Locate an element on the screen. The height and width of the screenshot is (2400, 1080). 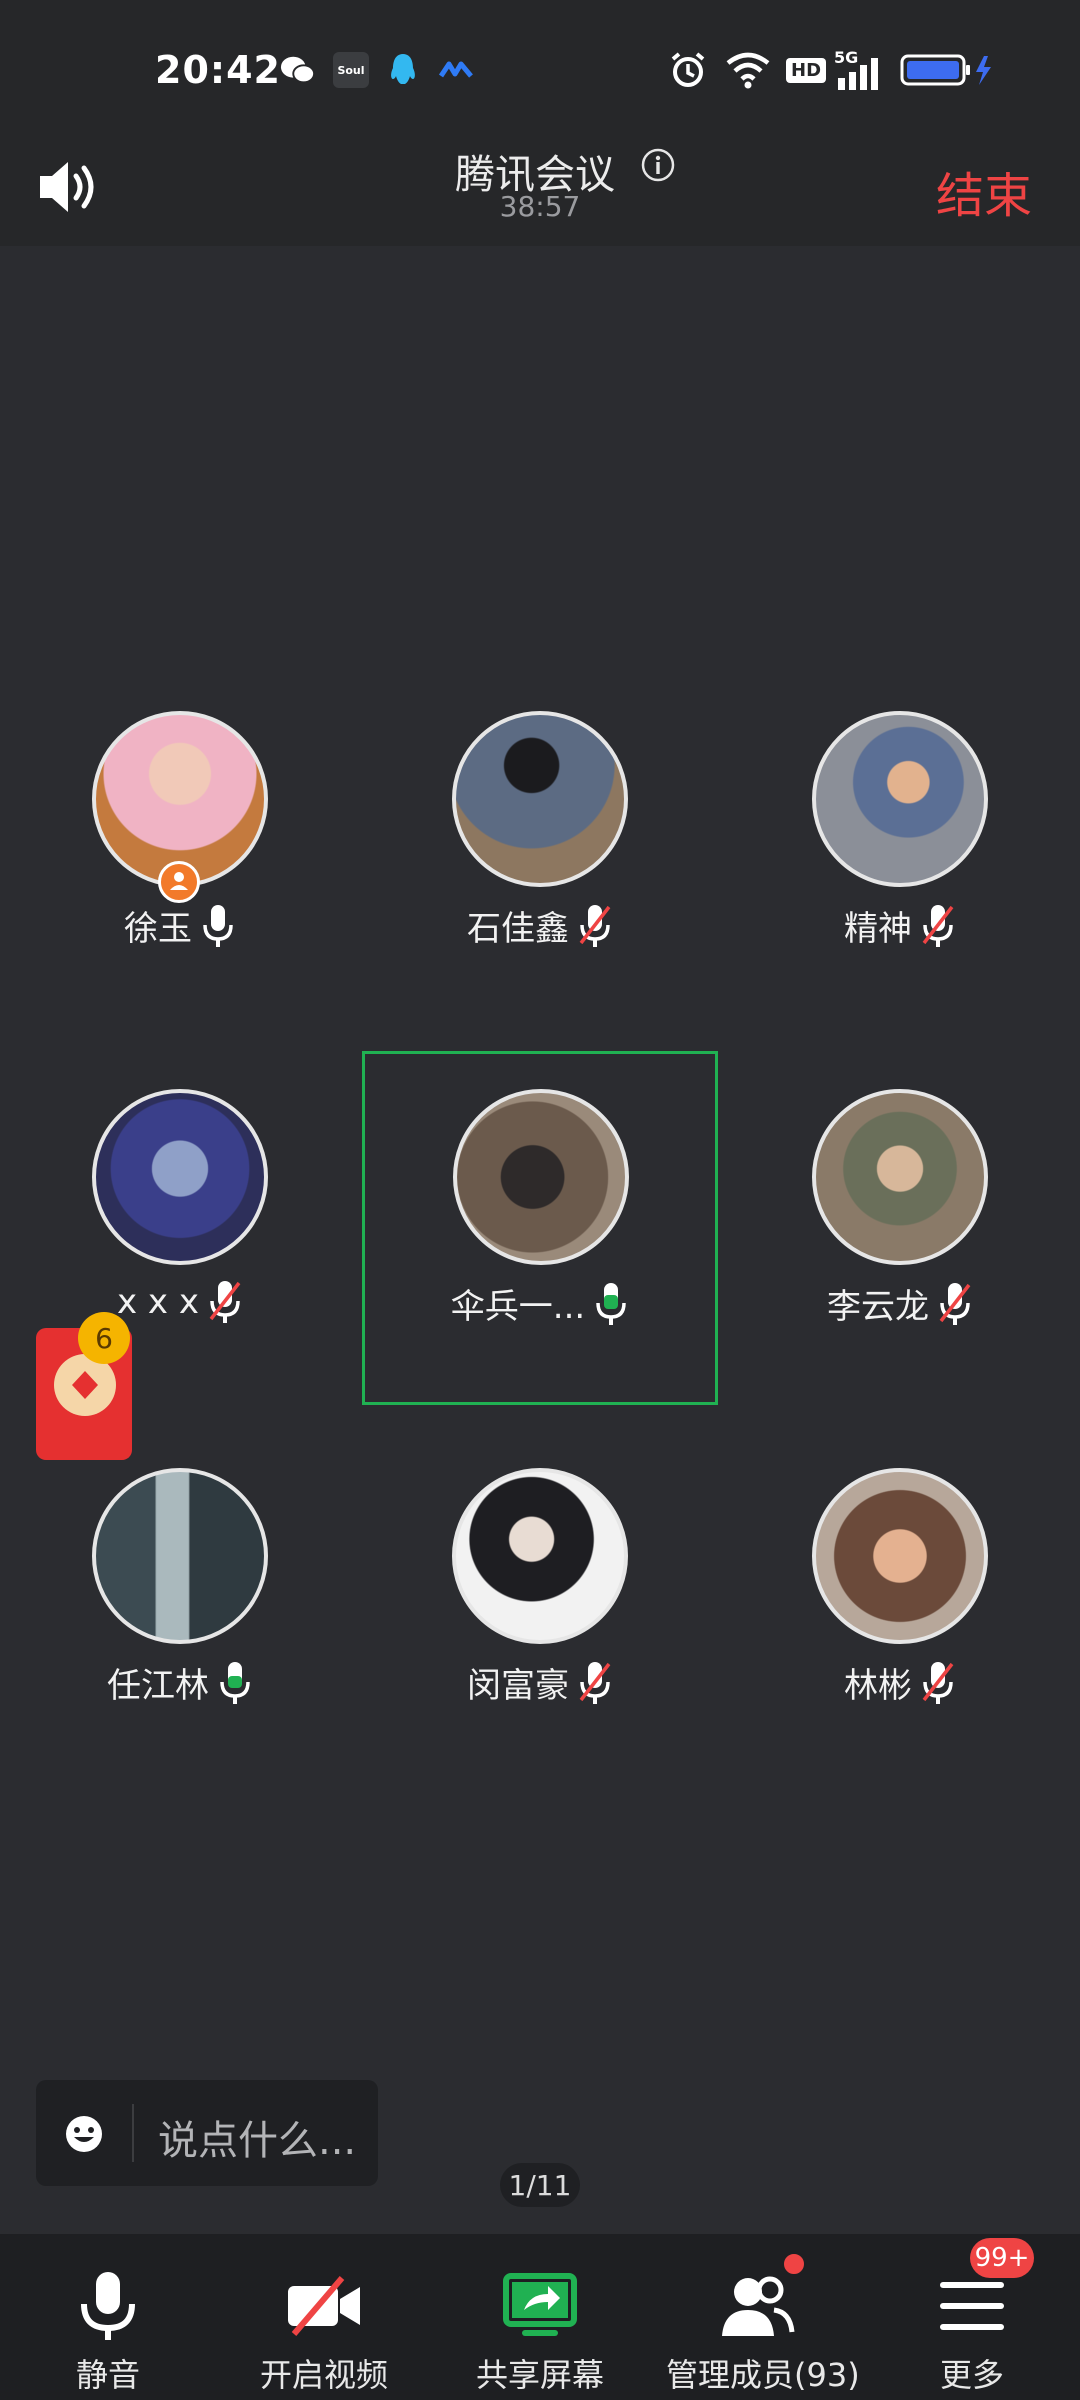
participant-name: x x x is located at coordinates (158, 1302).